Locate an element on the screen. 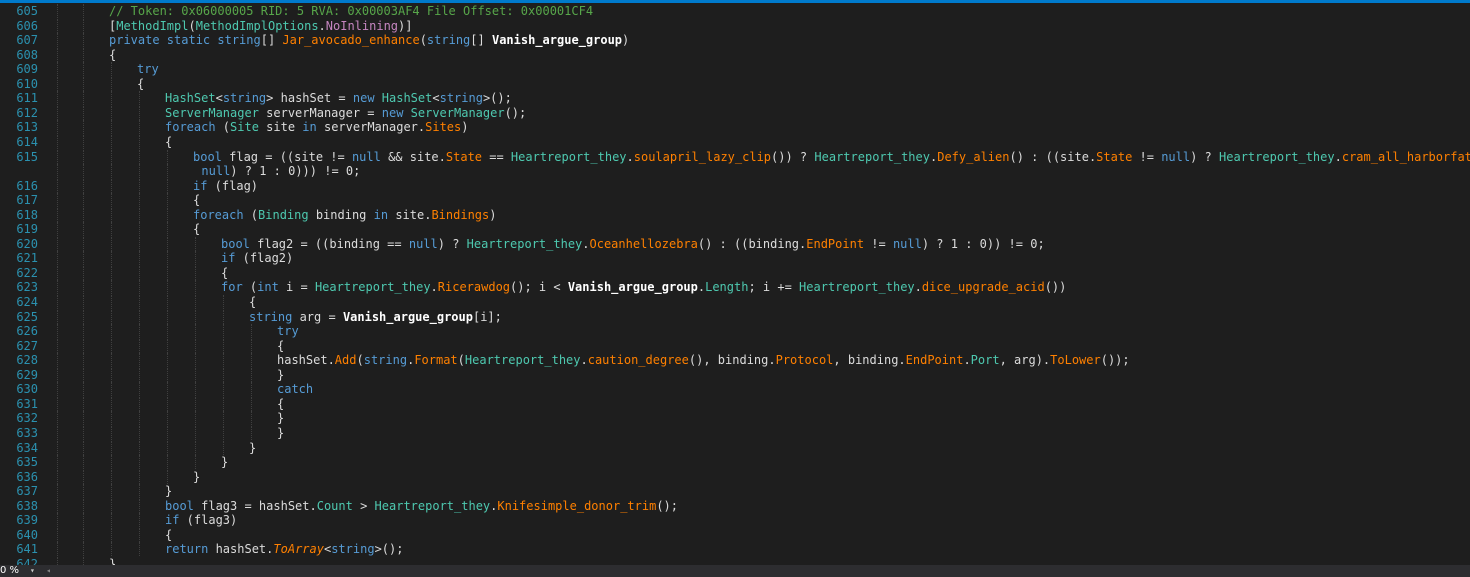 This screenshot has height=577, width=1470. code-line: 636} is located at coordinates (735, 476).